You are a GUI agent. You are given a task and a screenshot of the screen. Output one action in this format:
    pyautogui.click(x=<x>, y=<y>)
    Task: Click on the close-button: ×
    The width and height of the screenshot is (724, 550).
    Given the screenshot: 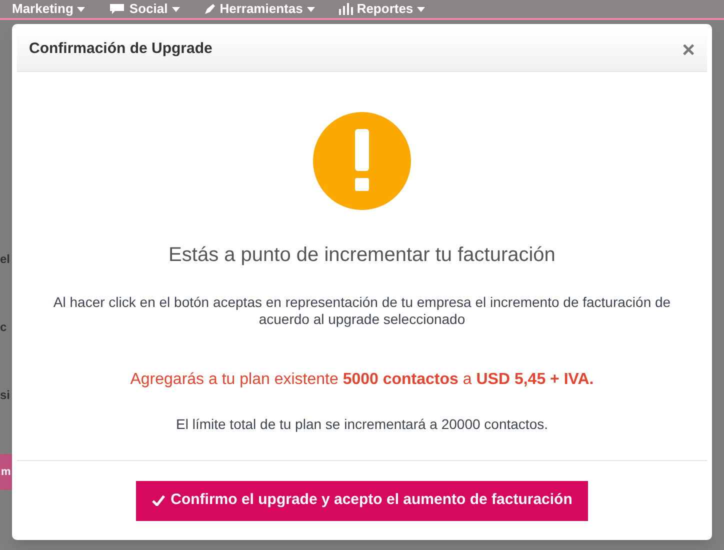 What is the action you would take?
    pyautogui.click(x=688, y=49)
    